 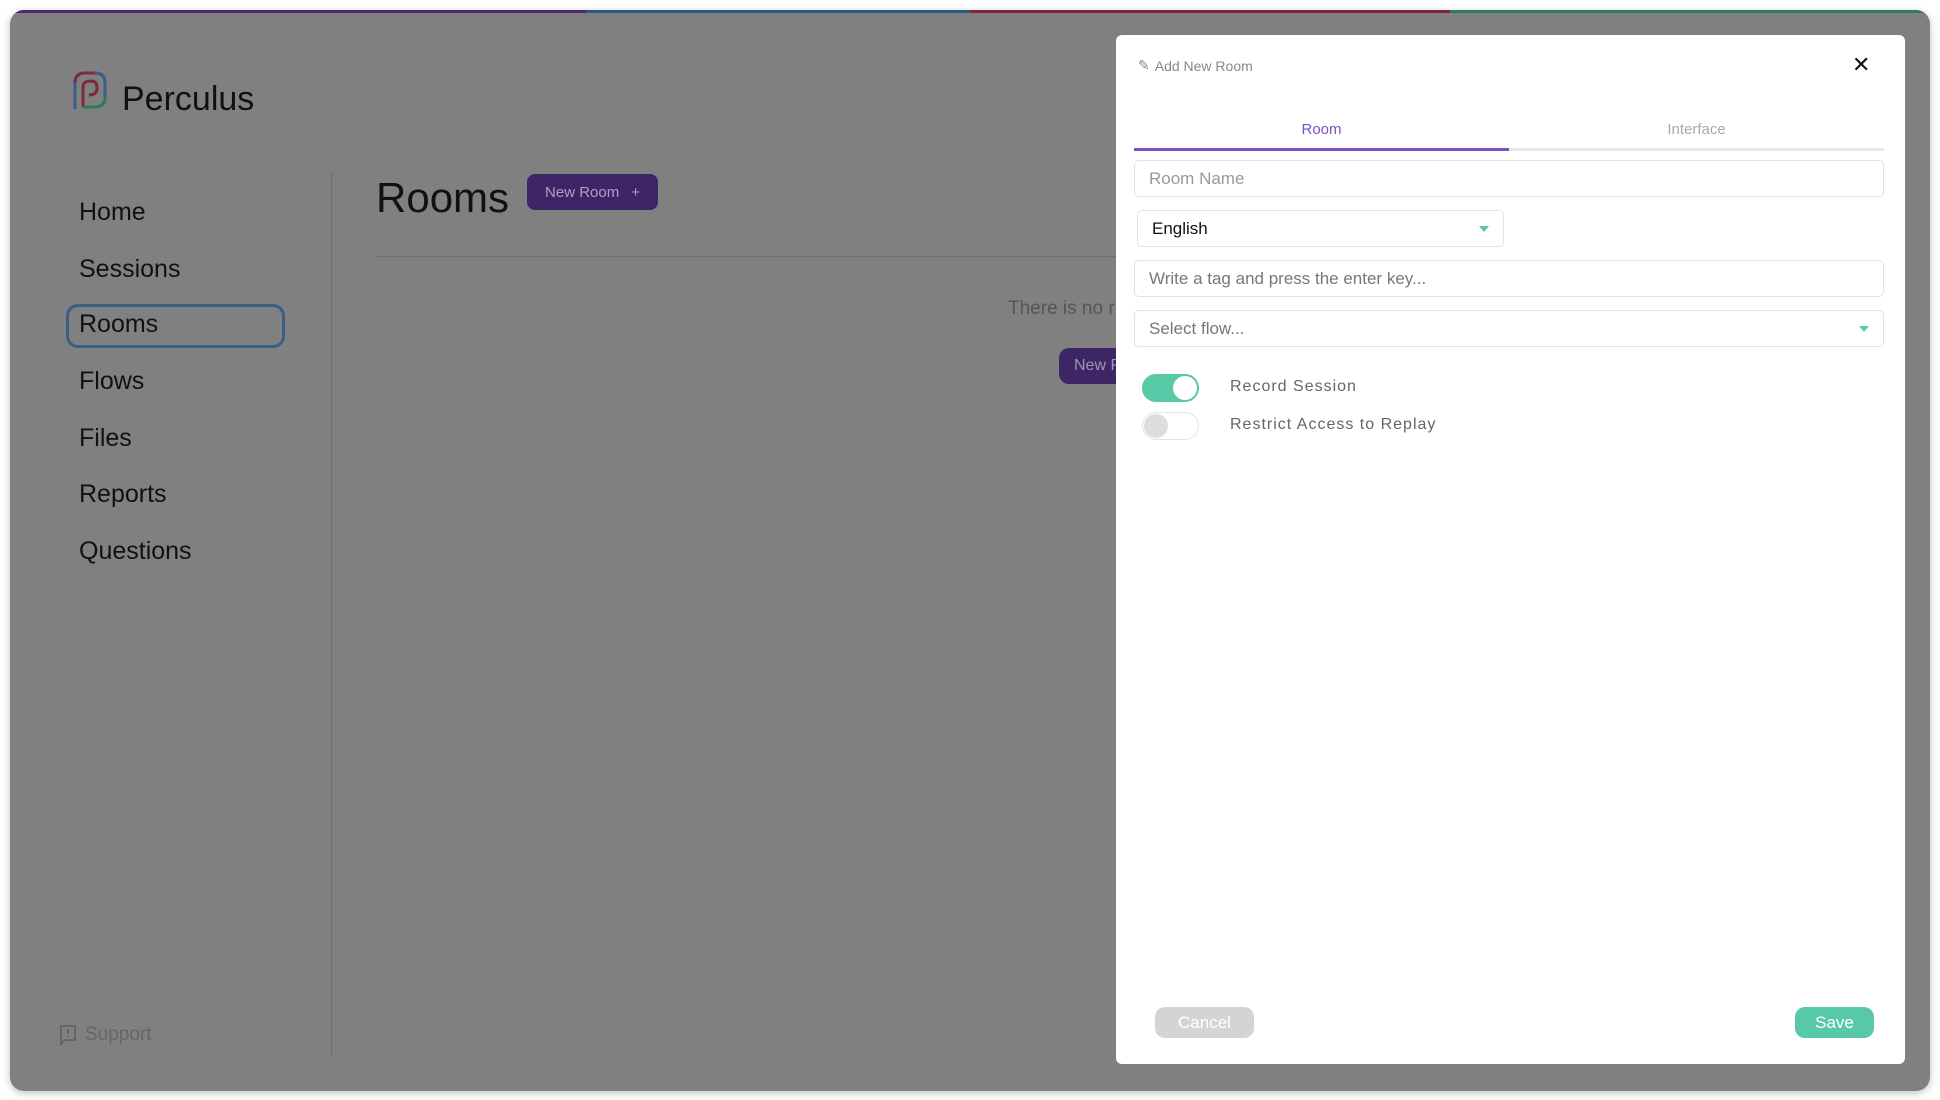 I want to click on sidebar-item-home: Home, so click(x=112, y=212).